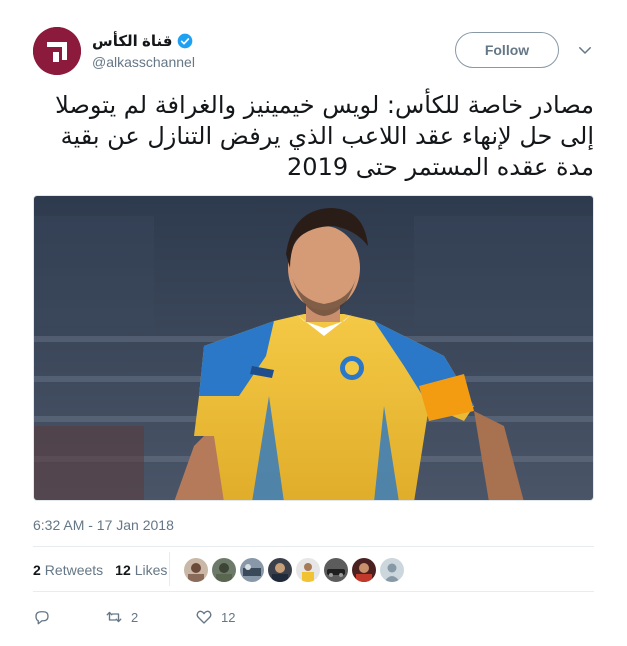  I want to click on retweet-count: 2, so click(135, 617).